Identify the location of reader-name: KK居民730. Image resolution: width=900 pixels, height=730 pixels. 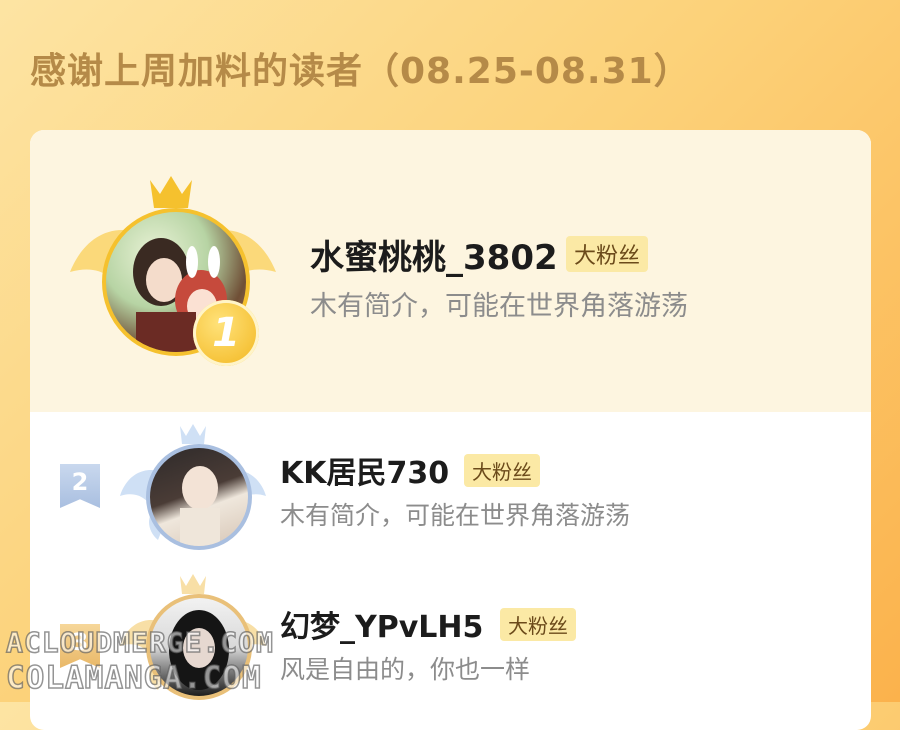
(364, 470).